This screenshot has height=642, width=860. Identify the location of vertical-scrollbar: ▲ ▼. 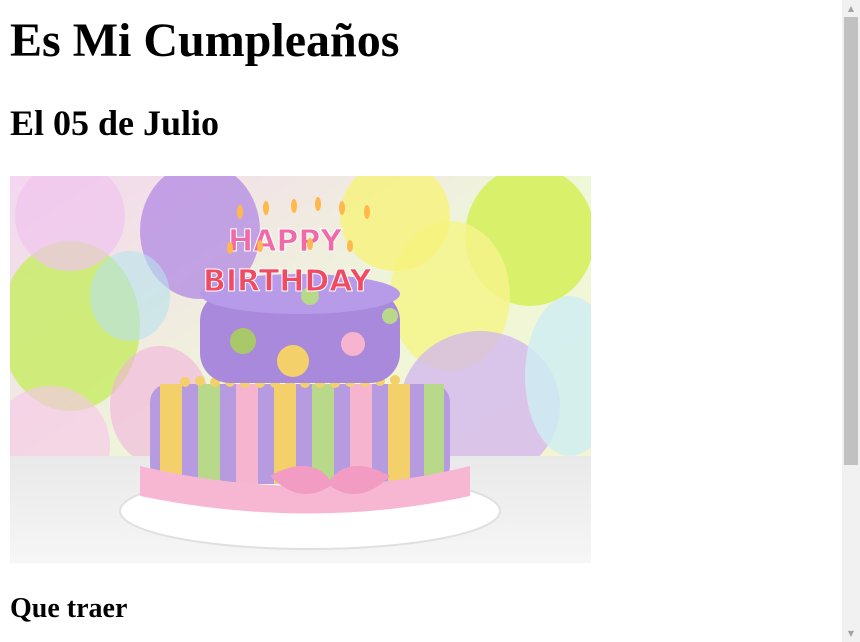
(851, 321).